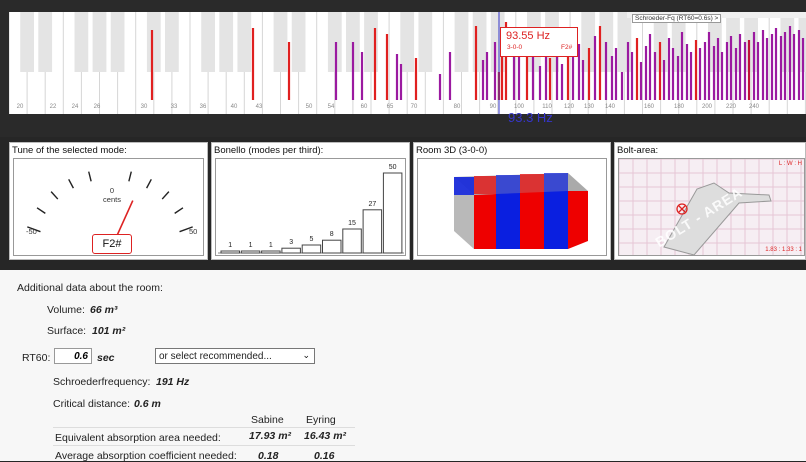 This screenshot has height=462, width=806. I want to click on bonello-bar-label: 1, so click(251, 245).